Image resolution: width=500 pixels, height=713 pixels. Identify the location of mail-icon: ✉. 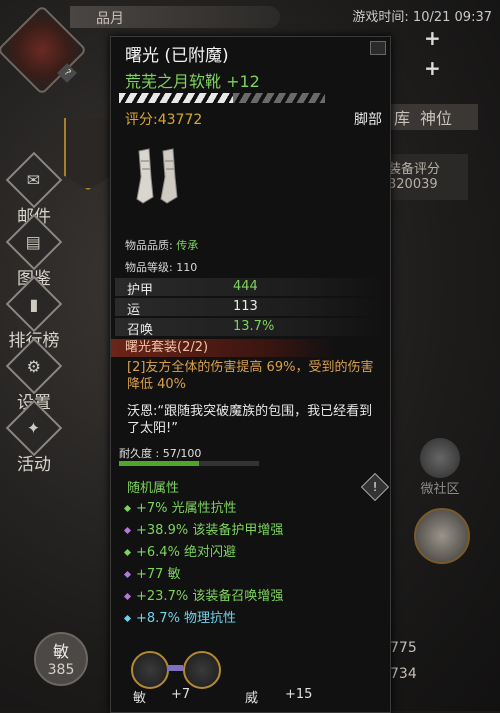
(34, 180).